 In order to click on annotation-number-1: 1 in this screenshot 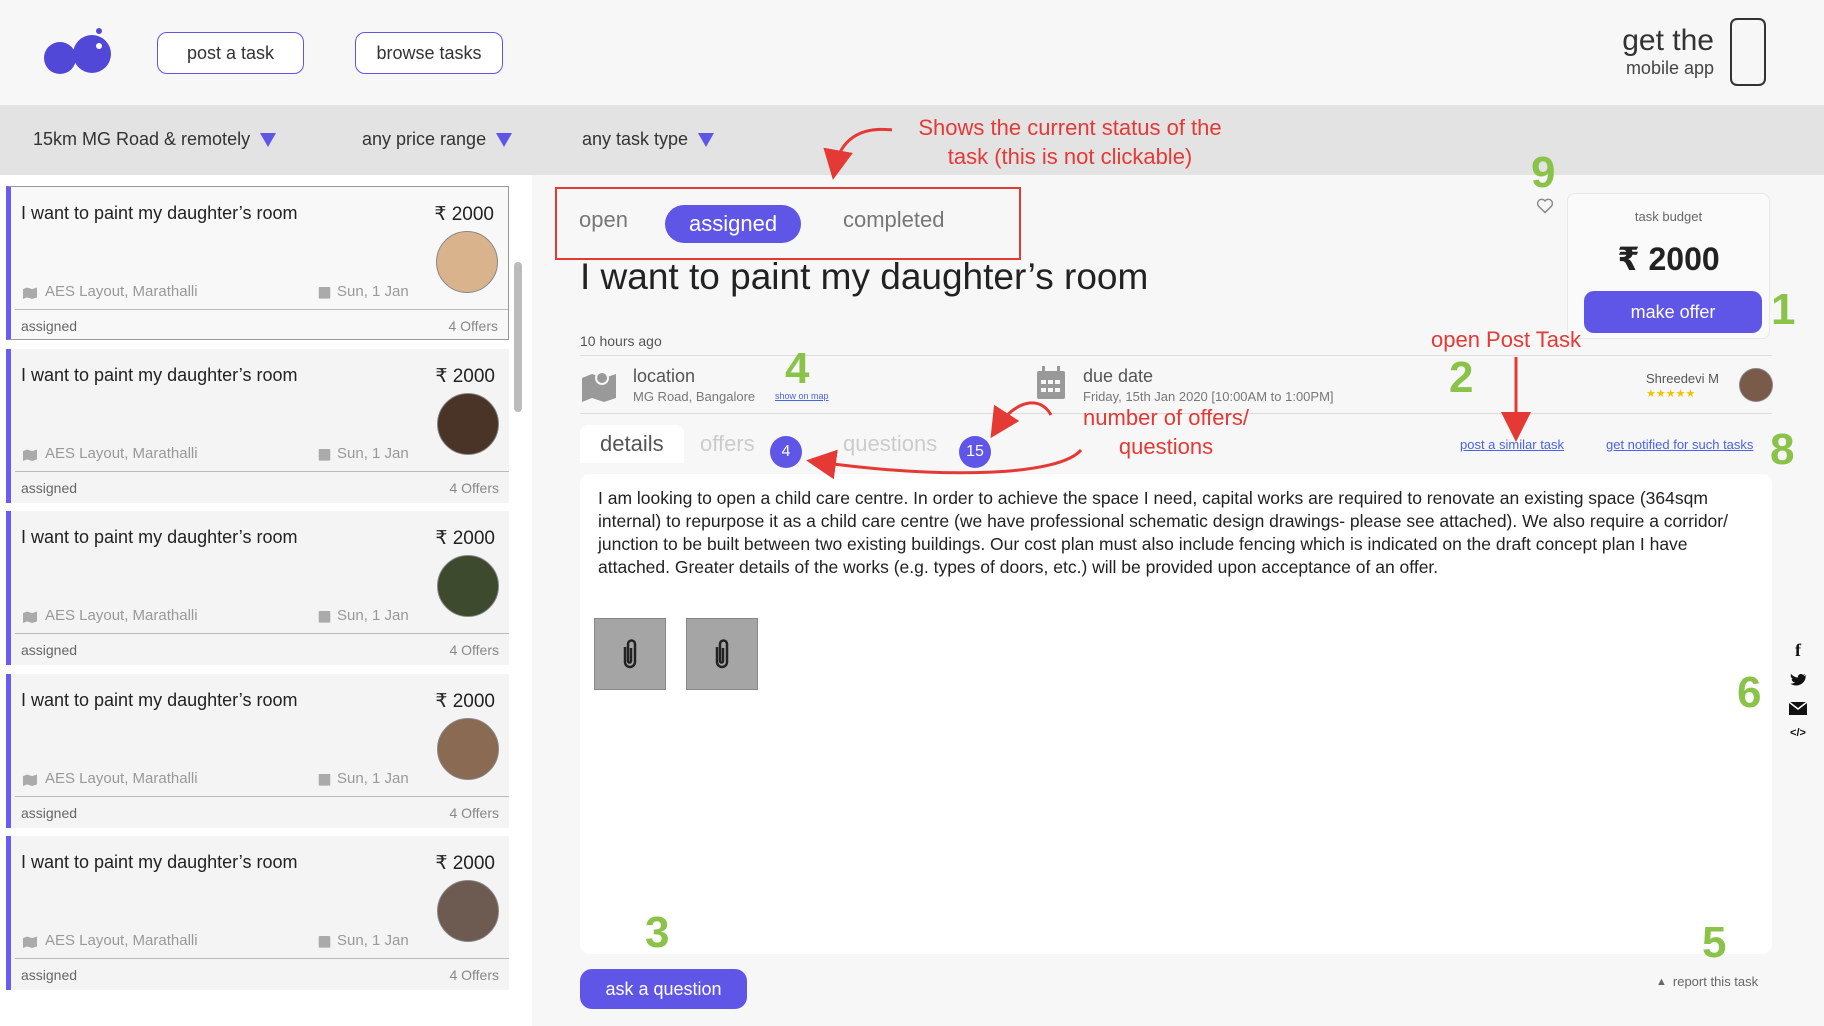, I will do `click(1783, 309)`.